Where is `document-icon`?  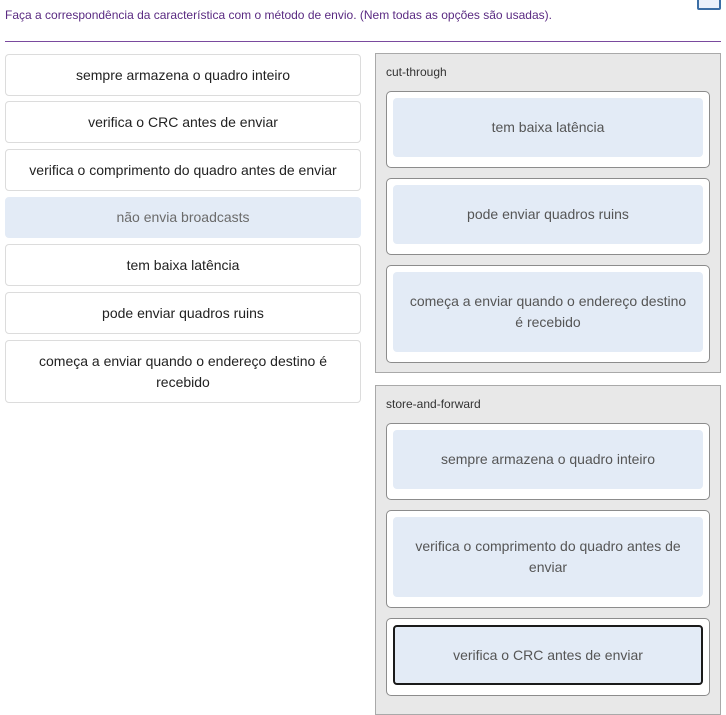
document-icon is located at coordinates (709, 5).